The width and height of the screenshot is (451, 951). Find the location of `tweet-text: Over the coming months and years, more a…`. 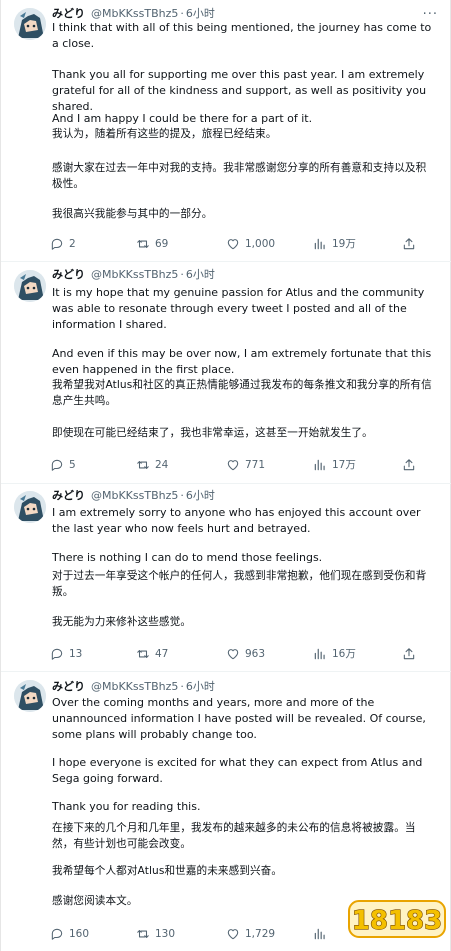

tweet-text: Over the coming months and years, more a… is located at coordinates (239, 718).